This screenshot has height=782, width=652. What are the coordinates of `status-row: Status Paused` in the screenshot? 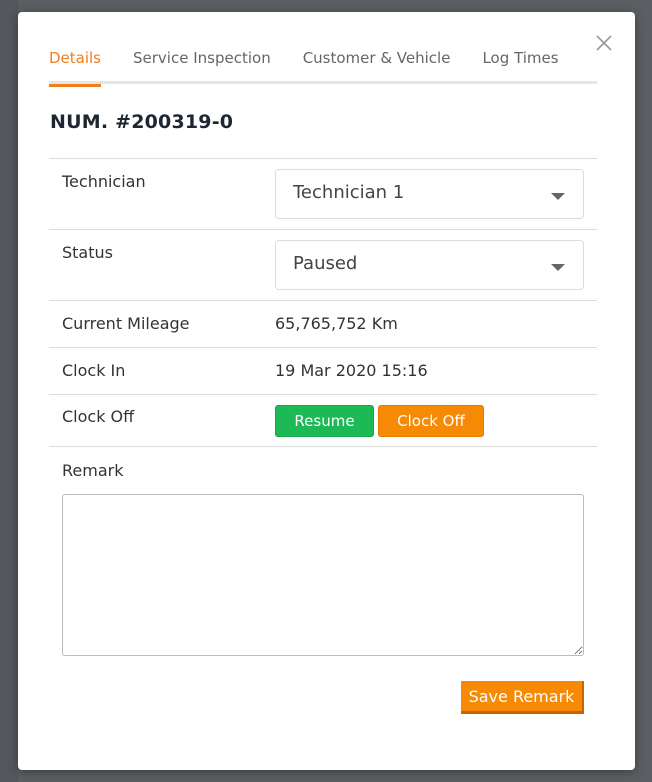 It's located at (323, 264).